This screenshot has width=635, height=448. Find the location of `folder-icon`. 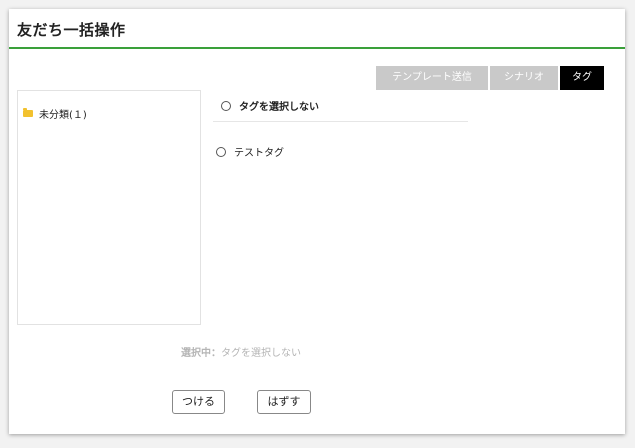

folder-icon is located at coordinates (28, 112).